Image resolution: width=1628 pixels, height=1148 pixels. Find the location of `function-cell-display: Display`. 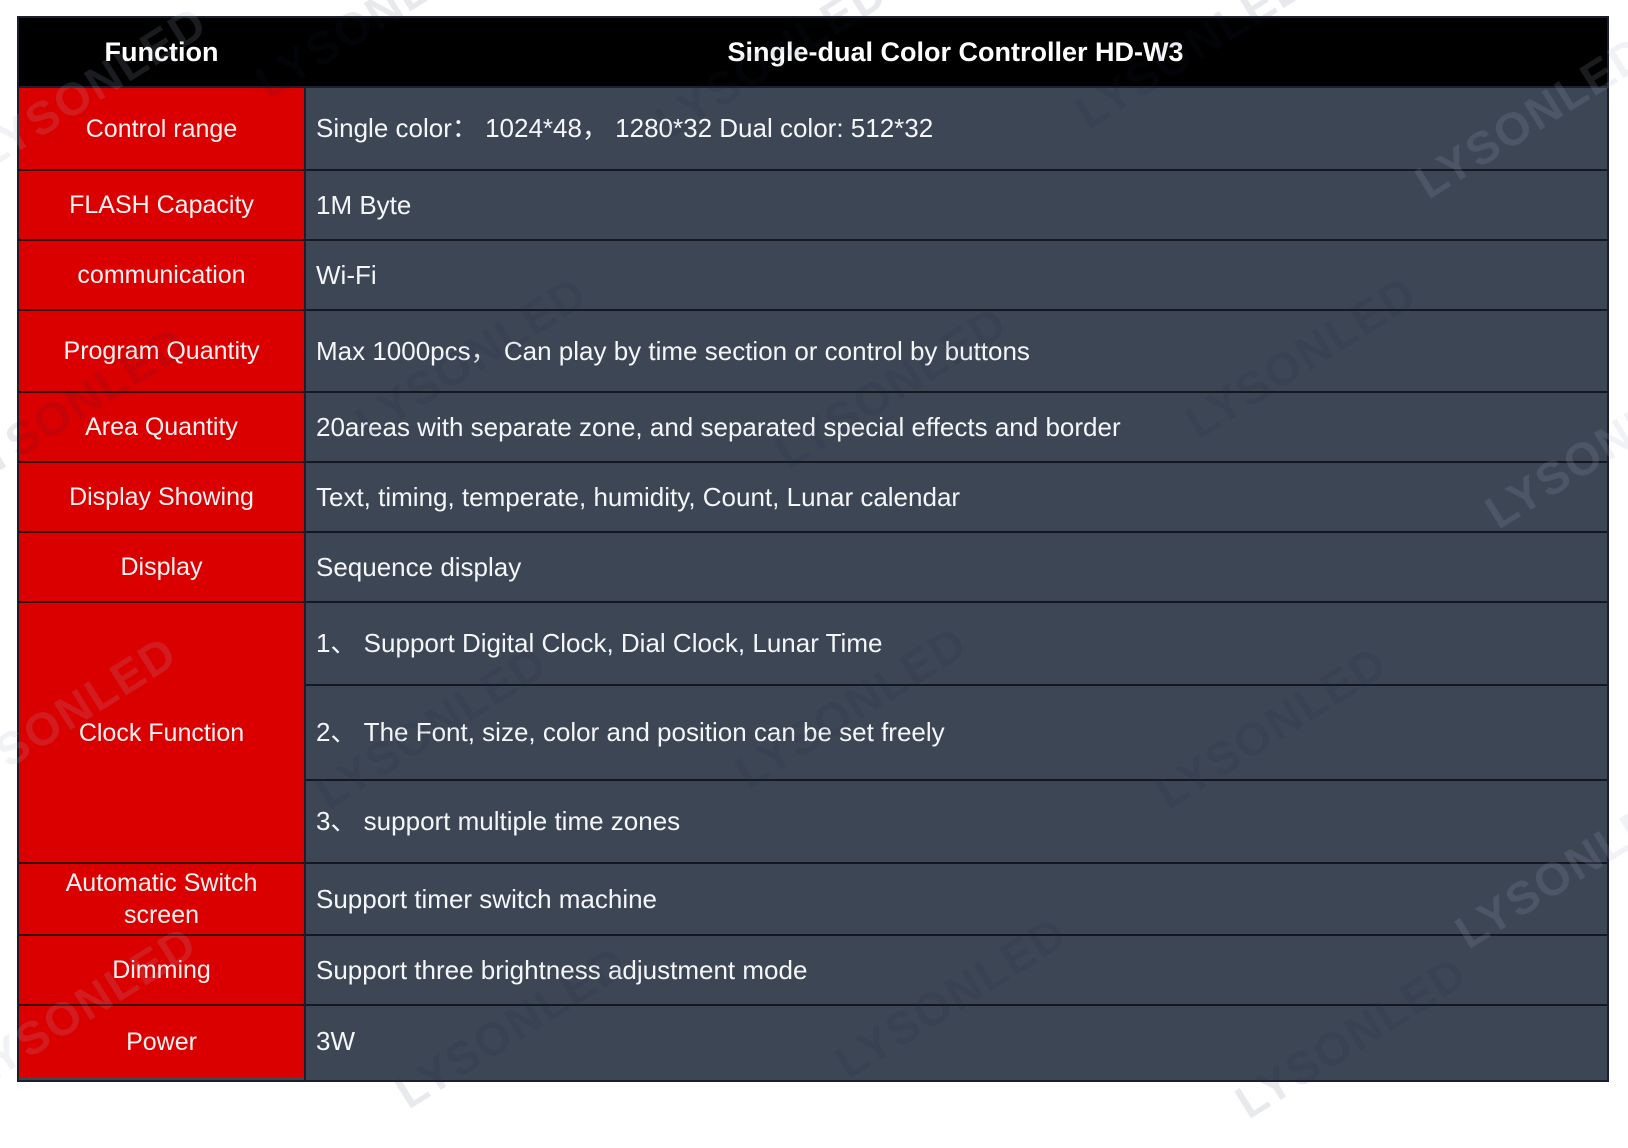

function-cell-display: Display is located at coordinates (161, 568).